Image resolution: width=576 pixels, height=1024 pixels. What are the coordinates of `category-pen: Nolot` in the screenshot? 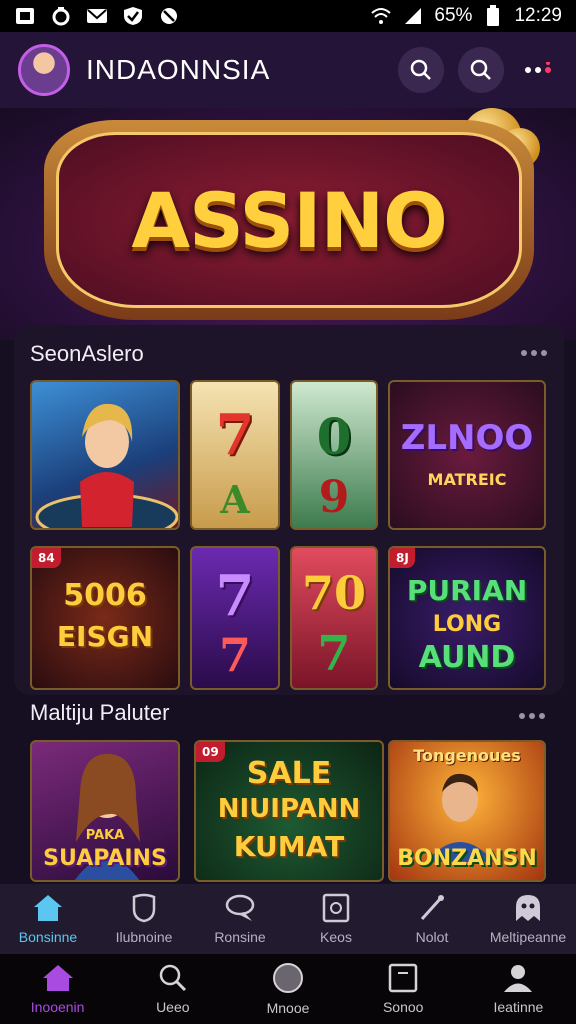 It's located at (432, 919).